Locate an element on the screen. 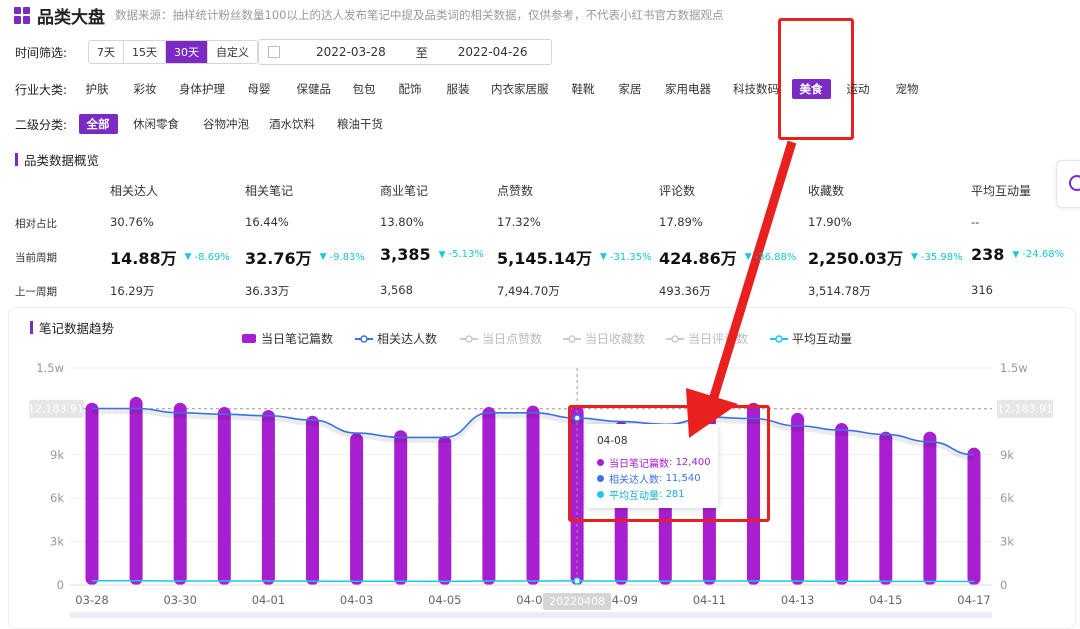 The height and width of the screenshot is (629, 1080). metric-header: 相关达人 is located at coordinates (134, 191).